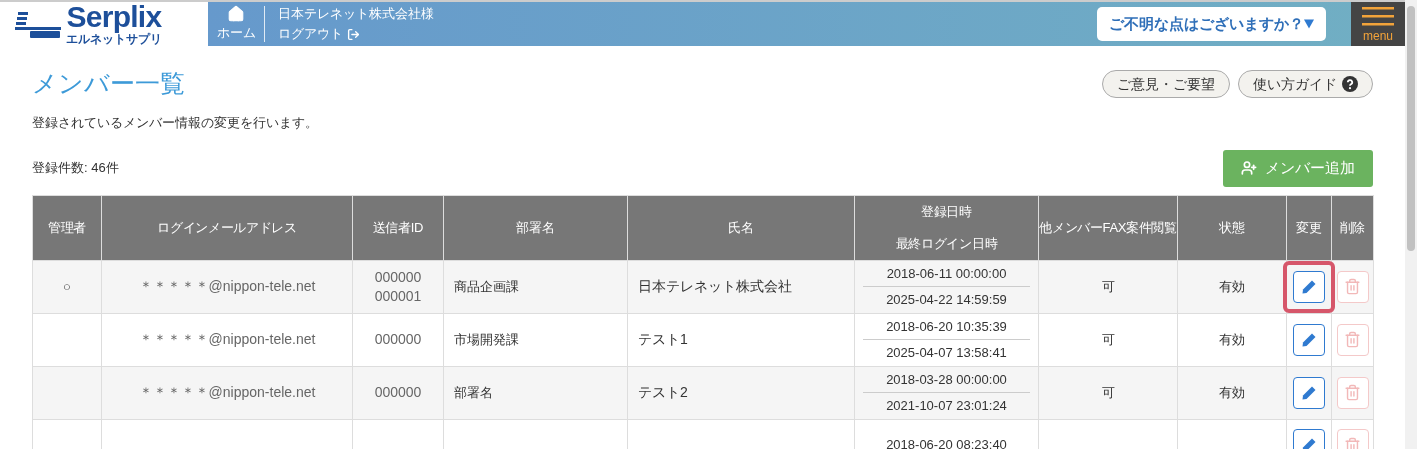  I want to click on registered-date: 2018-06-20 10:35:39, so click(946, 326).